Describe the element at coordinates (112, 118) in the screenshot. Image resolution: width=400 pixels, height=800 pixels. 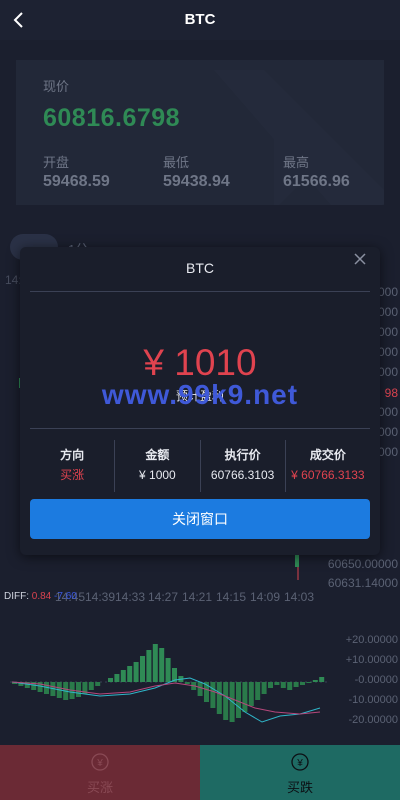
I see `current-price-value: 60816.6798` at that location.